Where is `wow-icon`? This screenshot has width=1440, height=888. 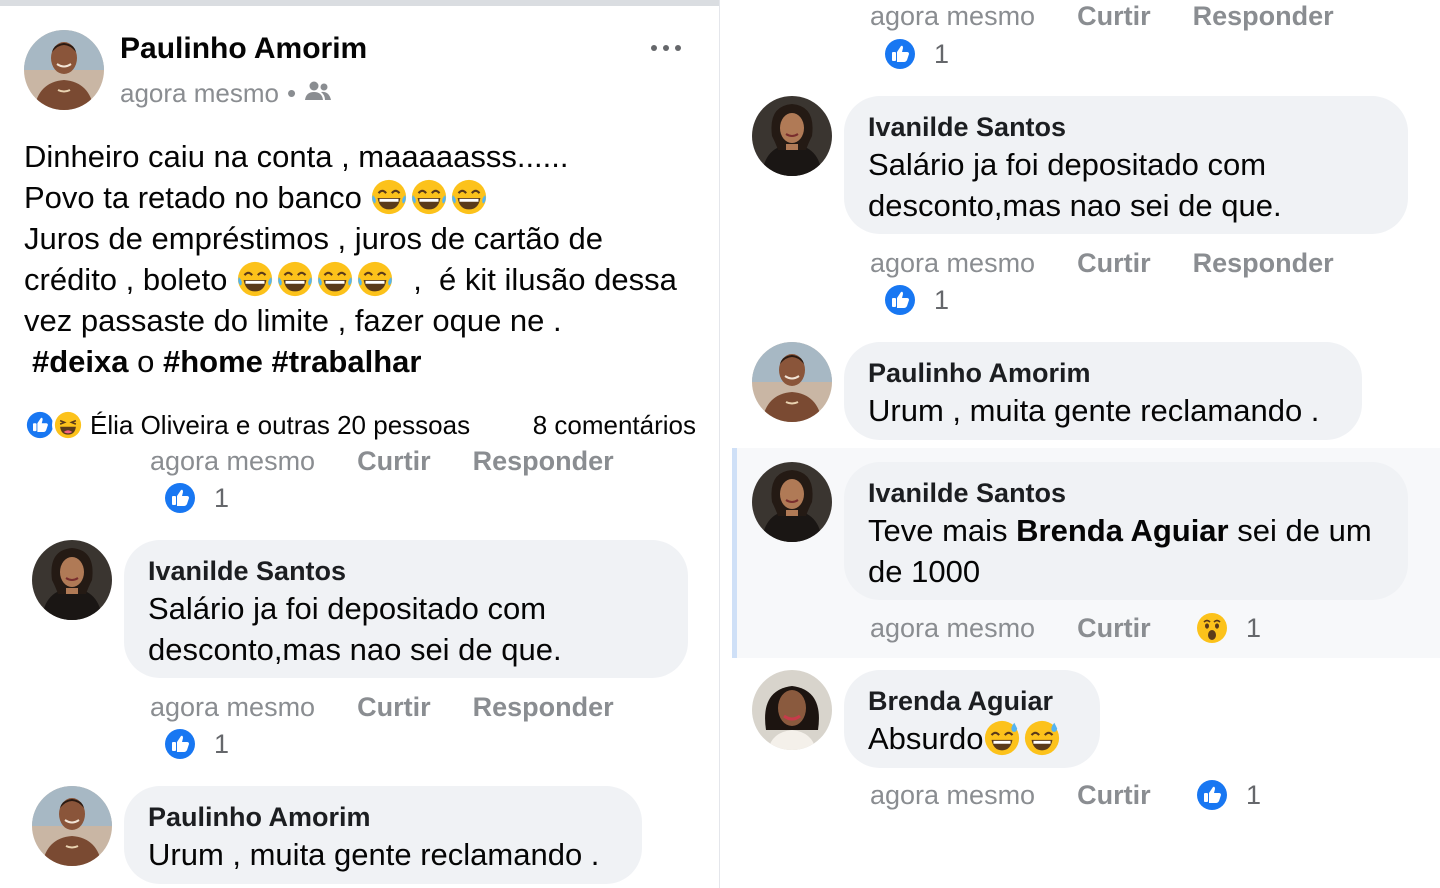 wow-icon is located at coordinates (1212, 628).